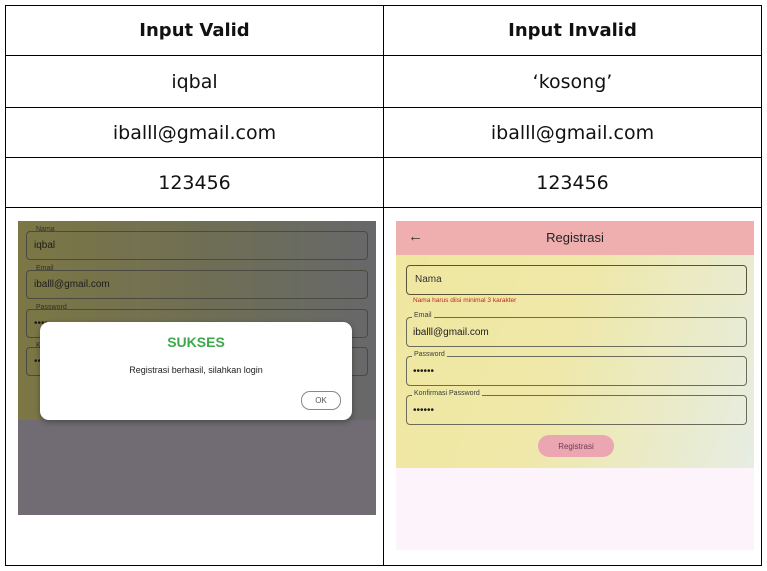  Describe the element at coordinates (576, 407) in the screenshot. I see `confirm-password-field: Konfirmasi Password ••••••` at that location.